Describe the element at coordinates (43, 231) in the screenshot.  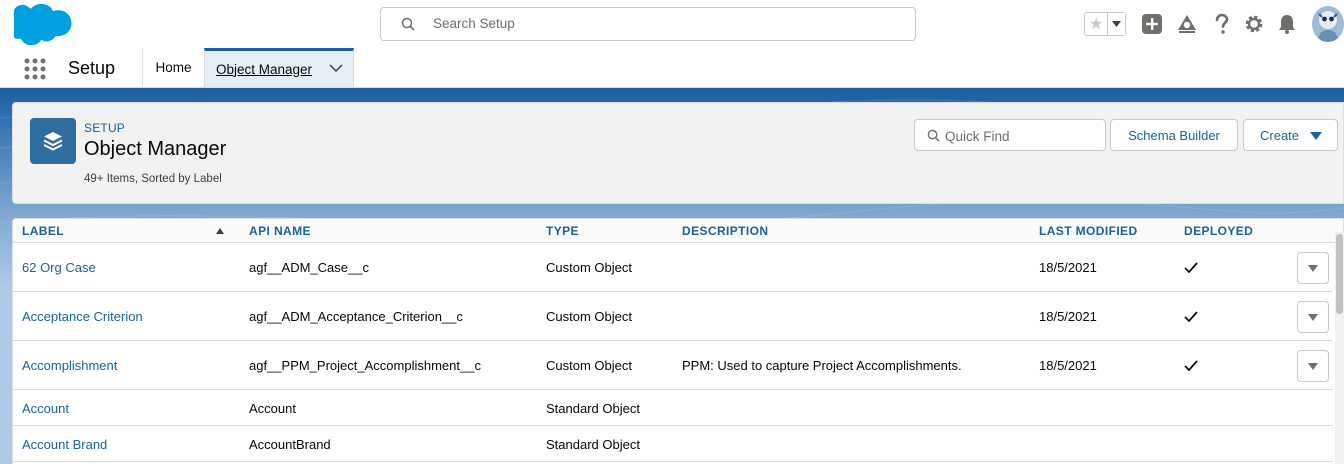
I see `column-header-label: LABEL` at that location.